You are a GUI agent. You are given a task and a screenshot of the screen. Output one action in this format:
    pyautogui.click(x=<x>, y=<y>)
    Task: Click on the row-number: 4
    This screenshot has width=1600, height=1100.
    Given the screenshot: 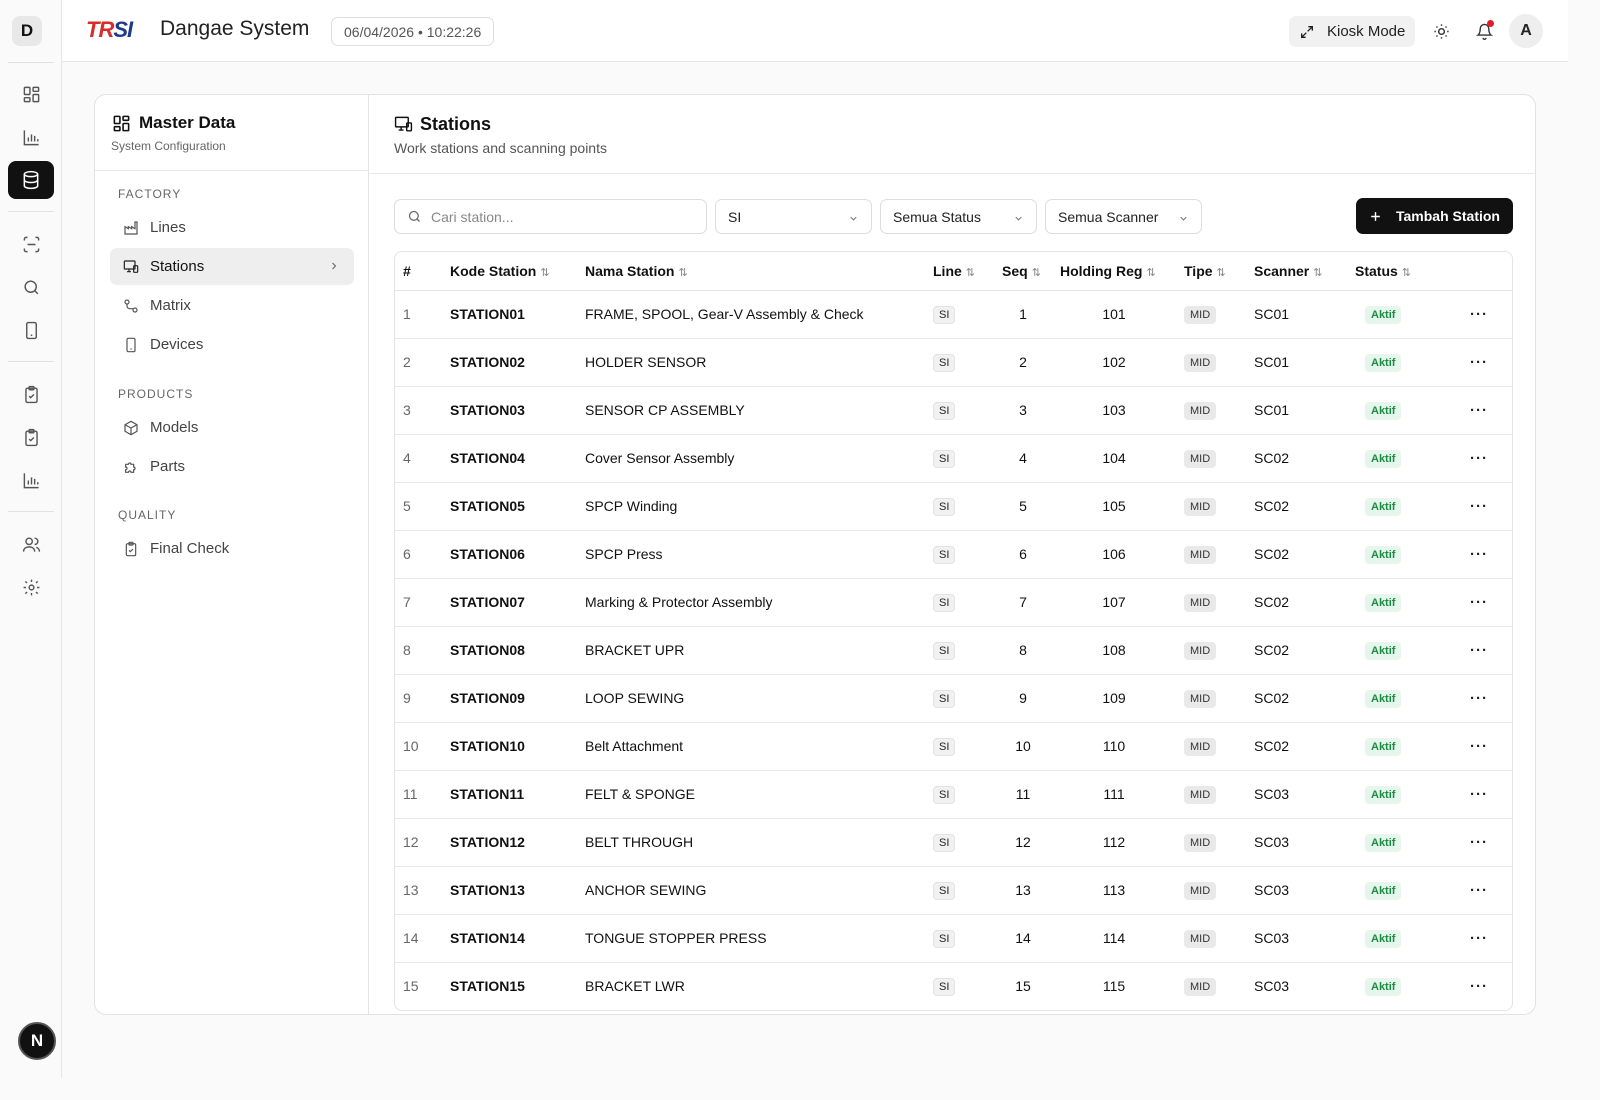 What is the action you would take?
    pyautogui.click(x=418, y=458)
    